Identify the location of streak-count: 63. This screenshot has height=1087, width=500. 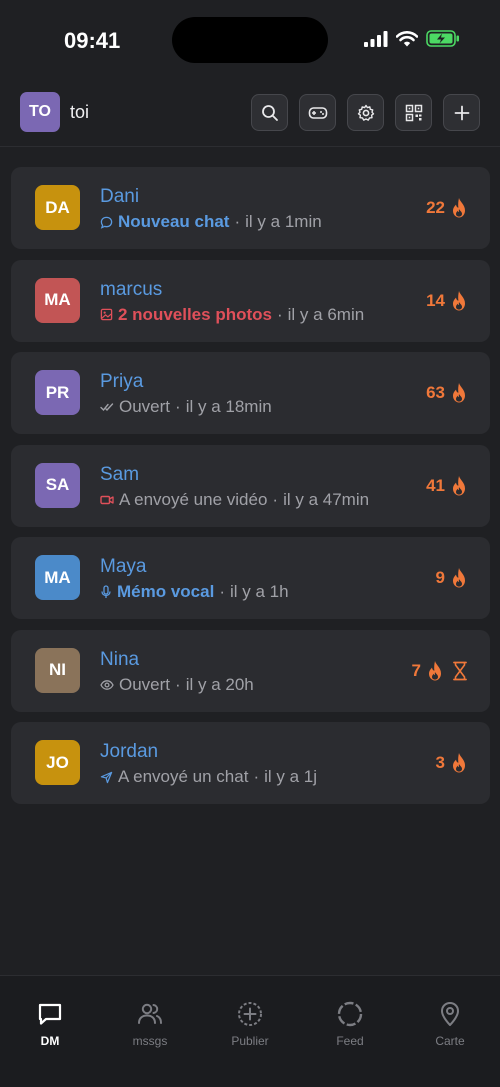
(435, 392).